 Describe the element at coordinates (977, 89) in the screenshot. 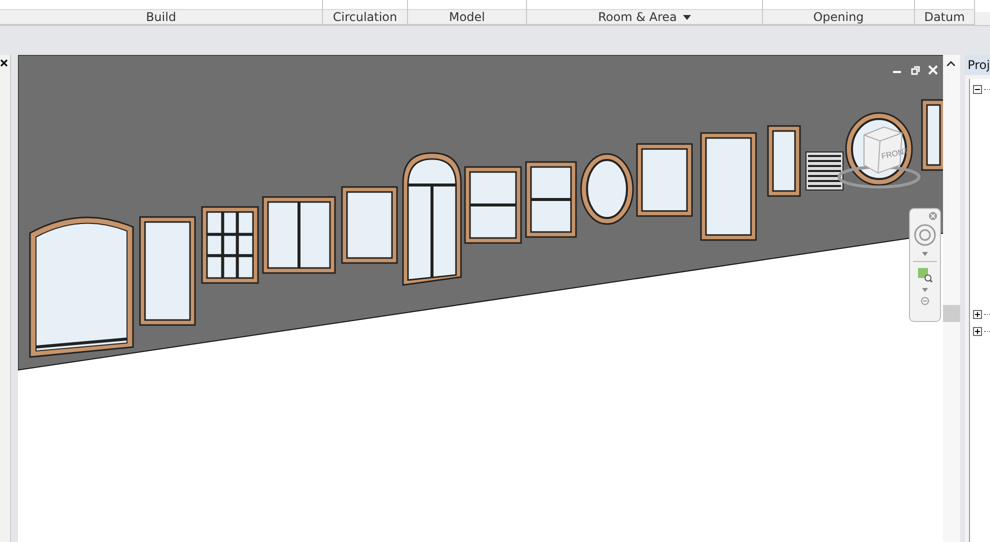

I see `collapse-icon` at that location.